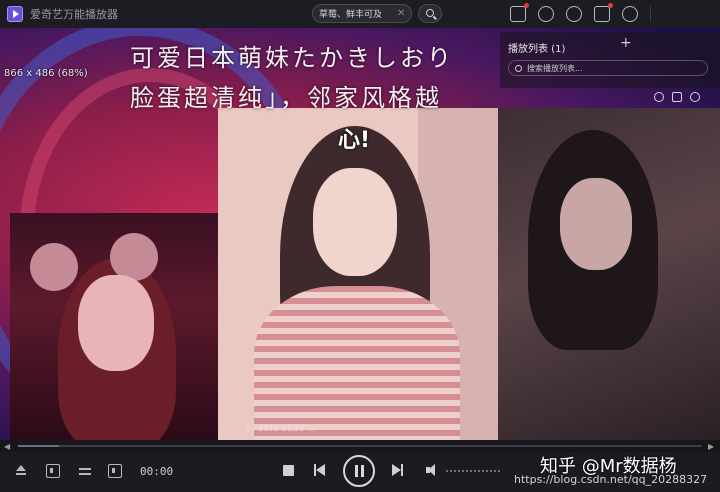 This screenshot has height=492, width=720. Describe the element at coordinates (134, 257) in the screenshot. I see `mouse-ear-right` at that location.